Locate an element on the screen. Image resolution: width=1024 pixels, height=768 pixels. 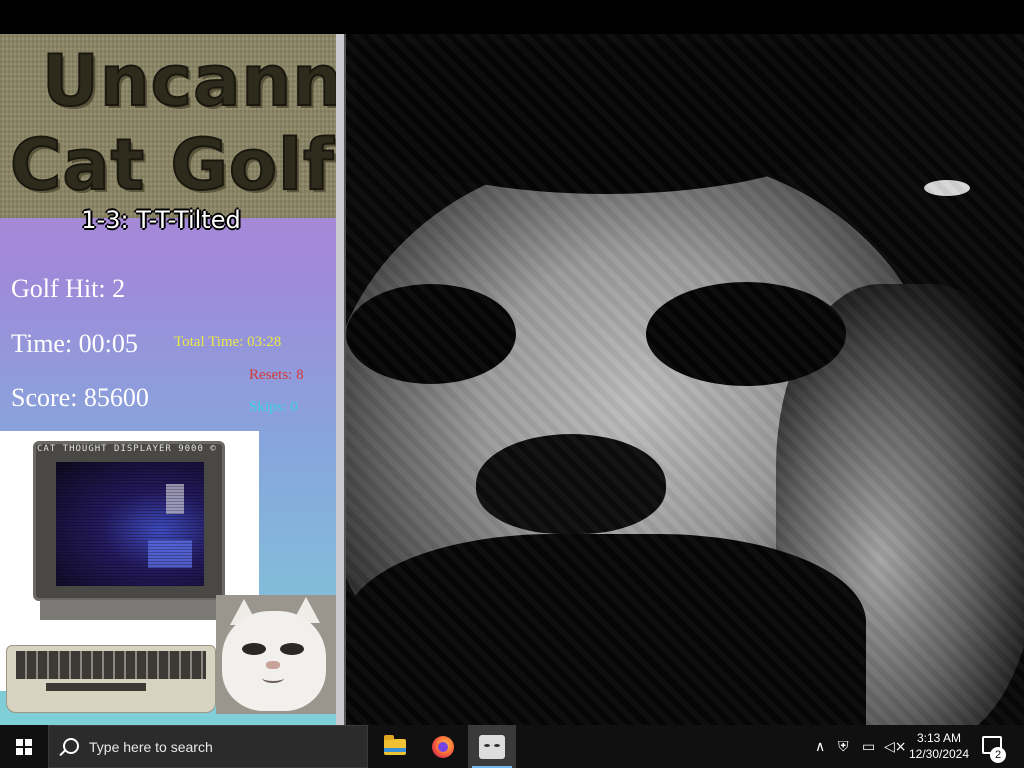
game-logo: Uncanny Cat Golf is located at coordinates (168, 126).